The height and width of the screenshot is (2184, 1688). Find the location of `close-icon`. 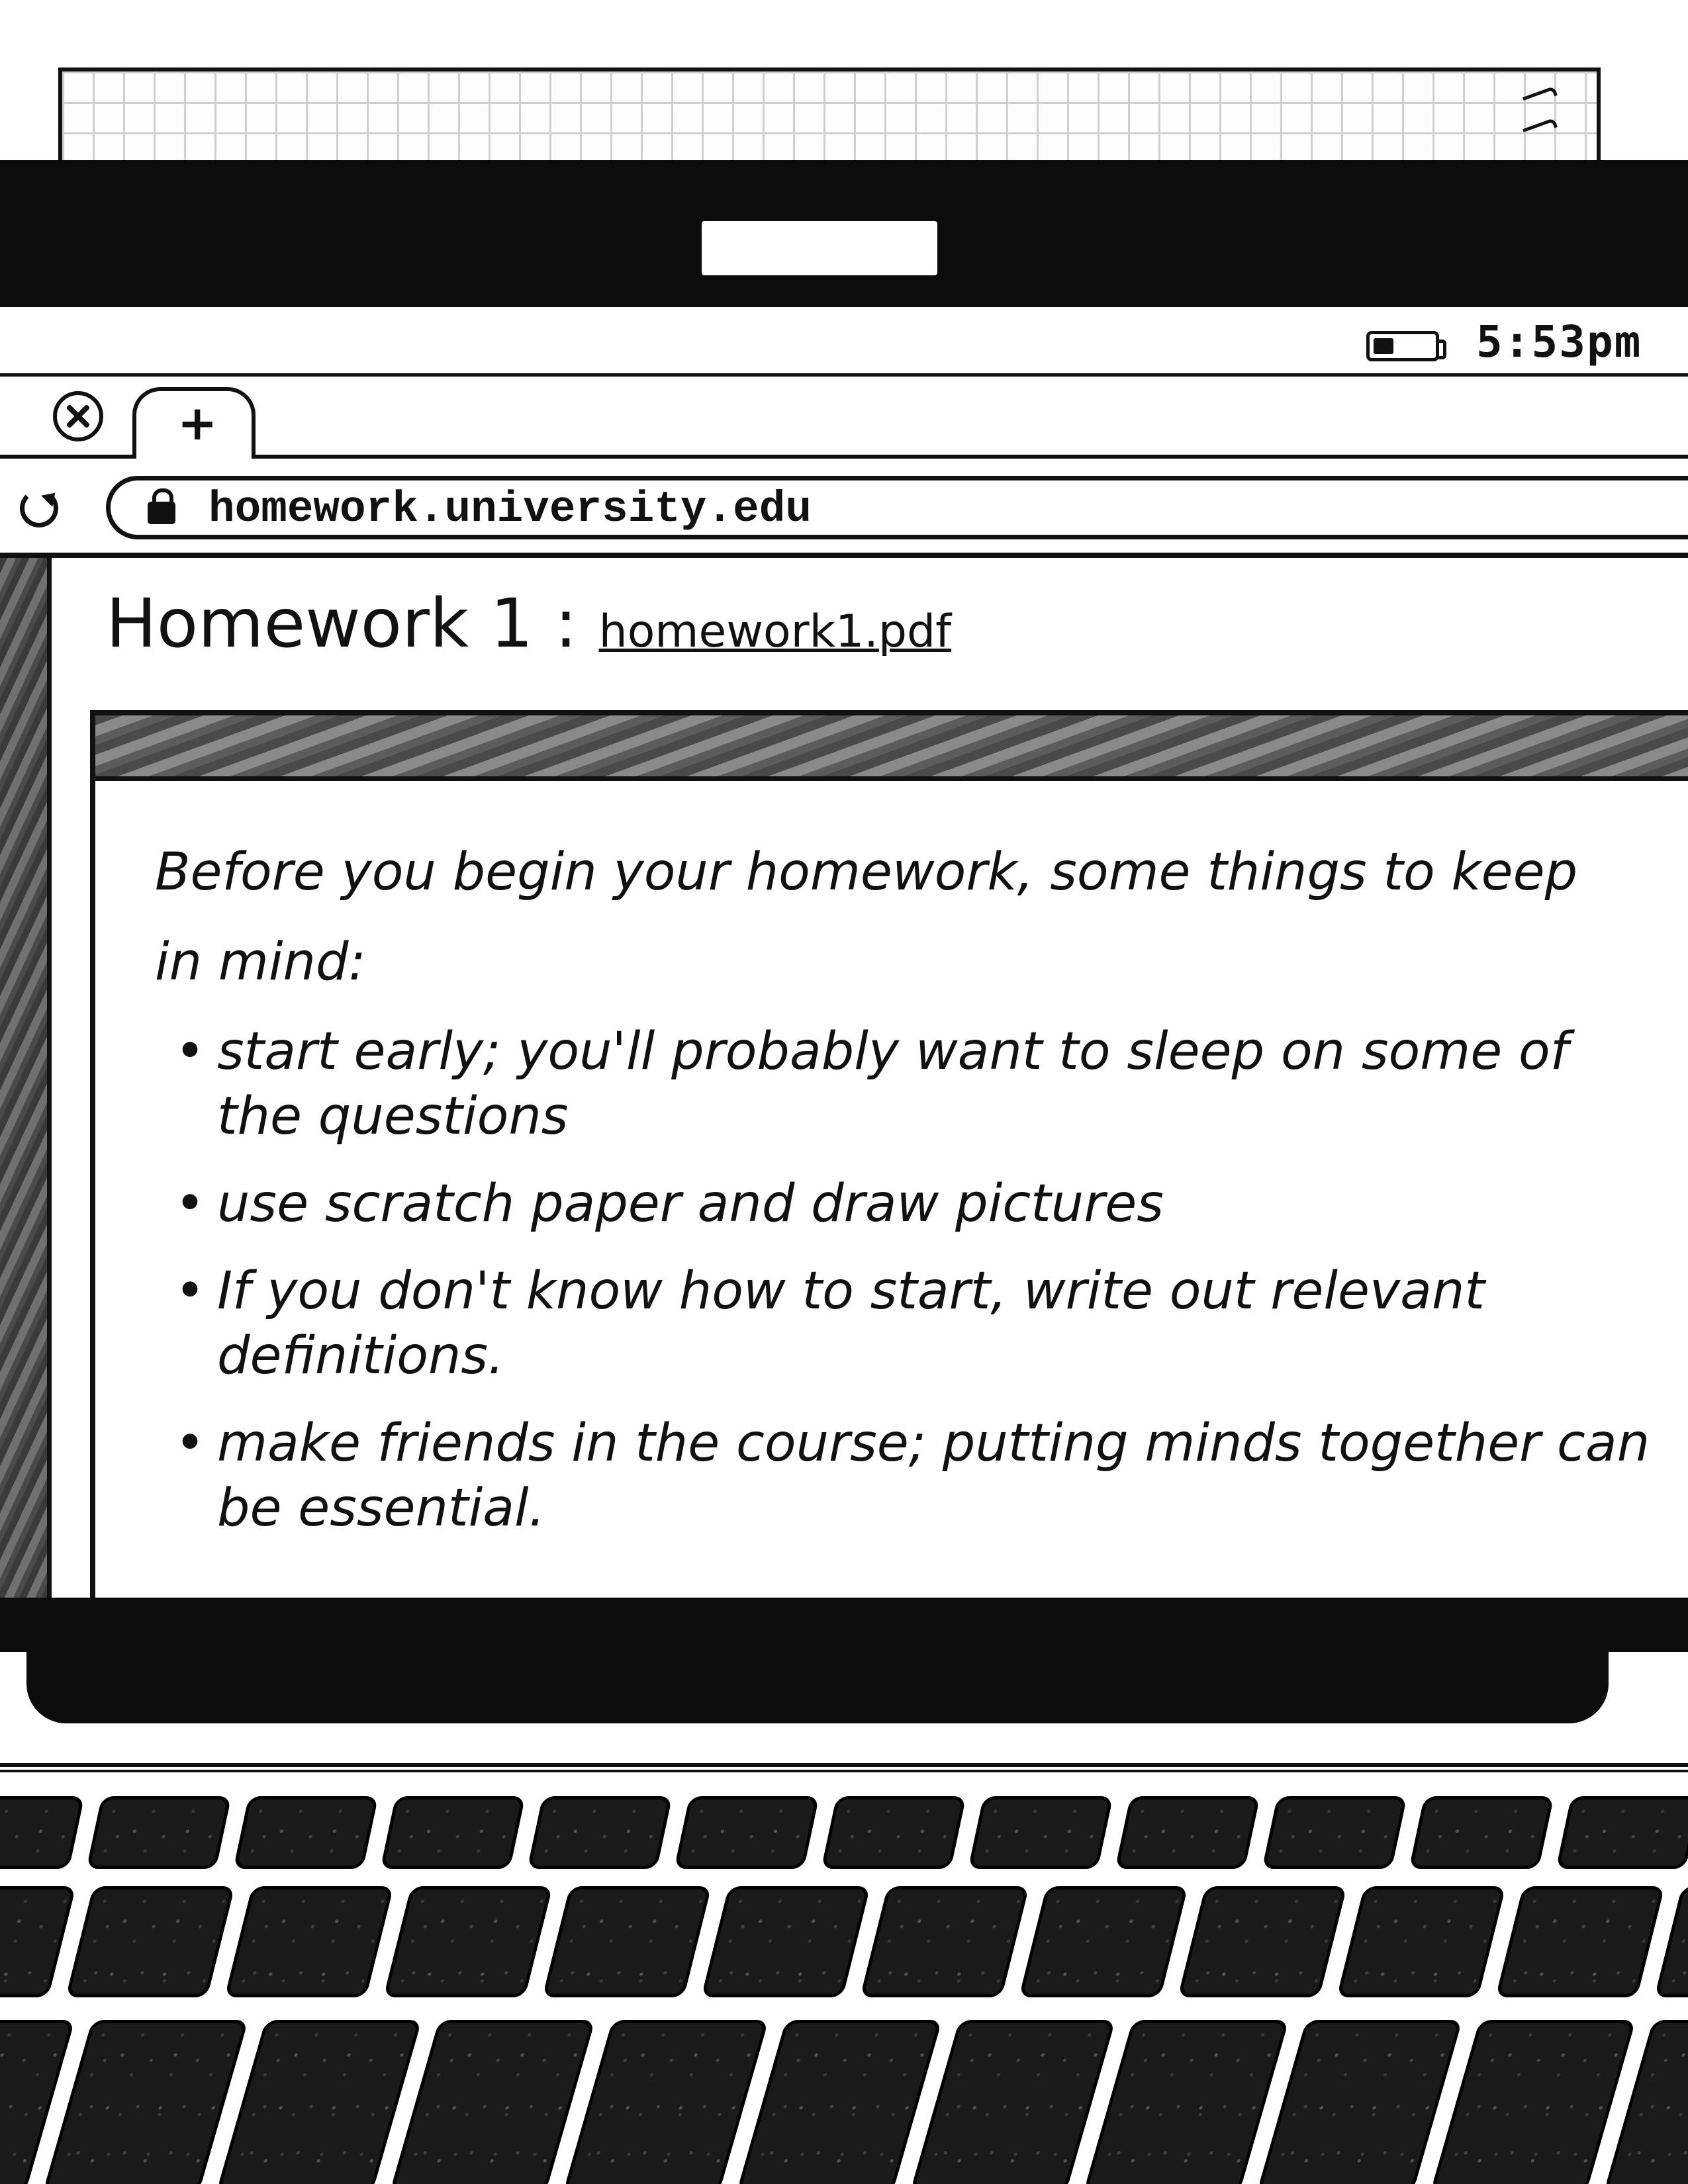

close-icon is located at coordinates (78, 416).